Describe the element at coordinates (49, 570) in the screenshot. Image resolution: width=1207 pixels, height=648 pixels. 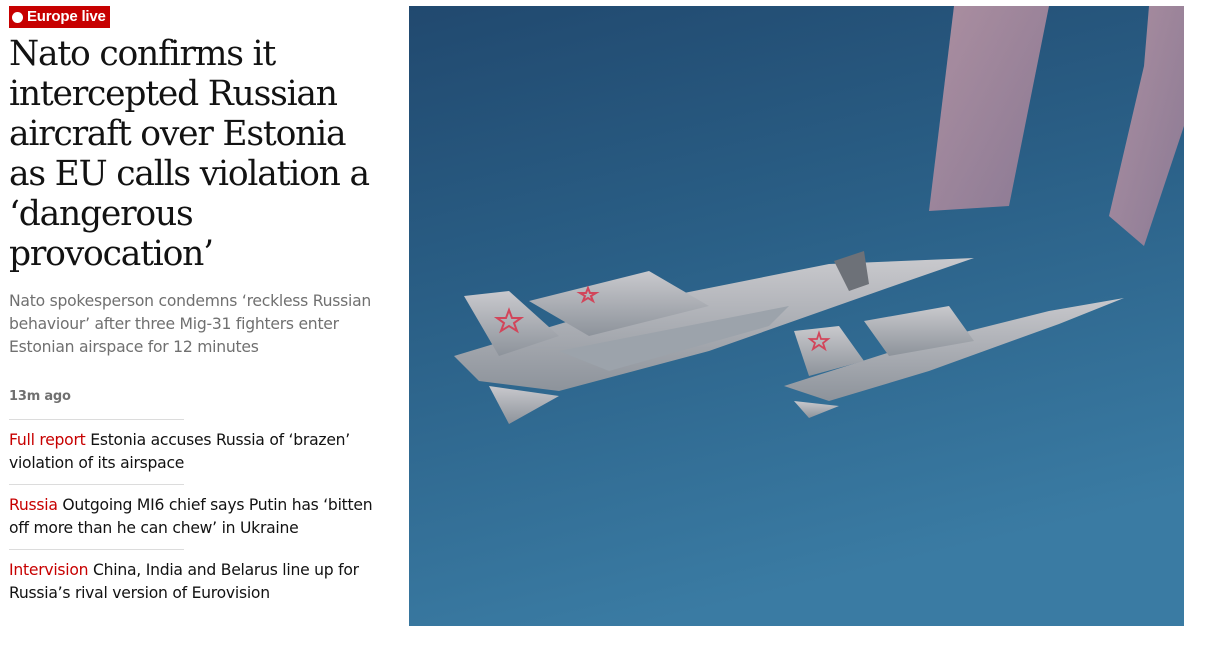
I see `related-link-kicker: Intervision` at that location.